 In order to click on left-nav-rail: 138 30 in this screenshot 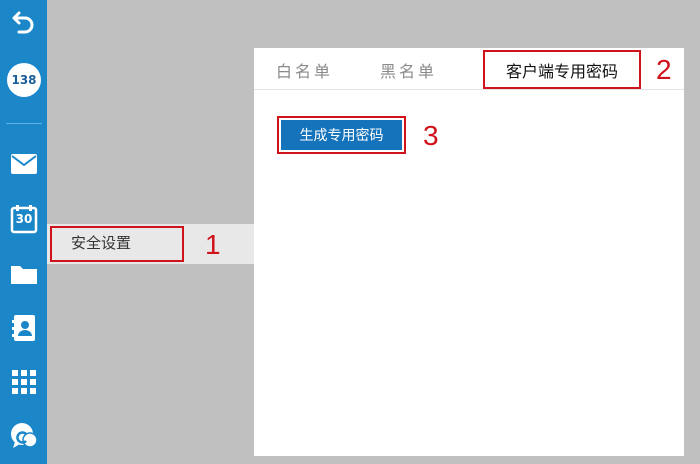, I will do `click(23, 232)`.